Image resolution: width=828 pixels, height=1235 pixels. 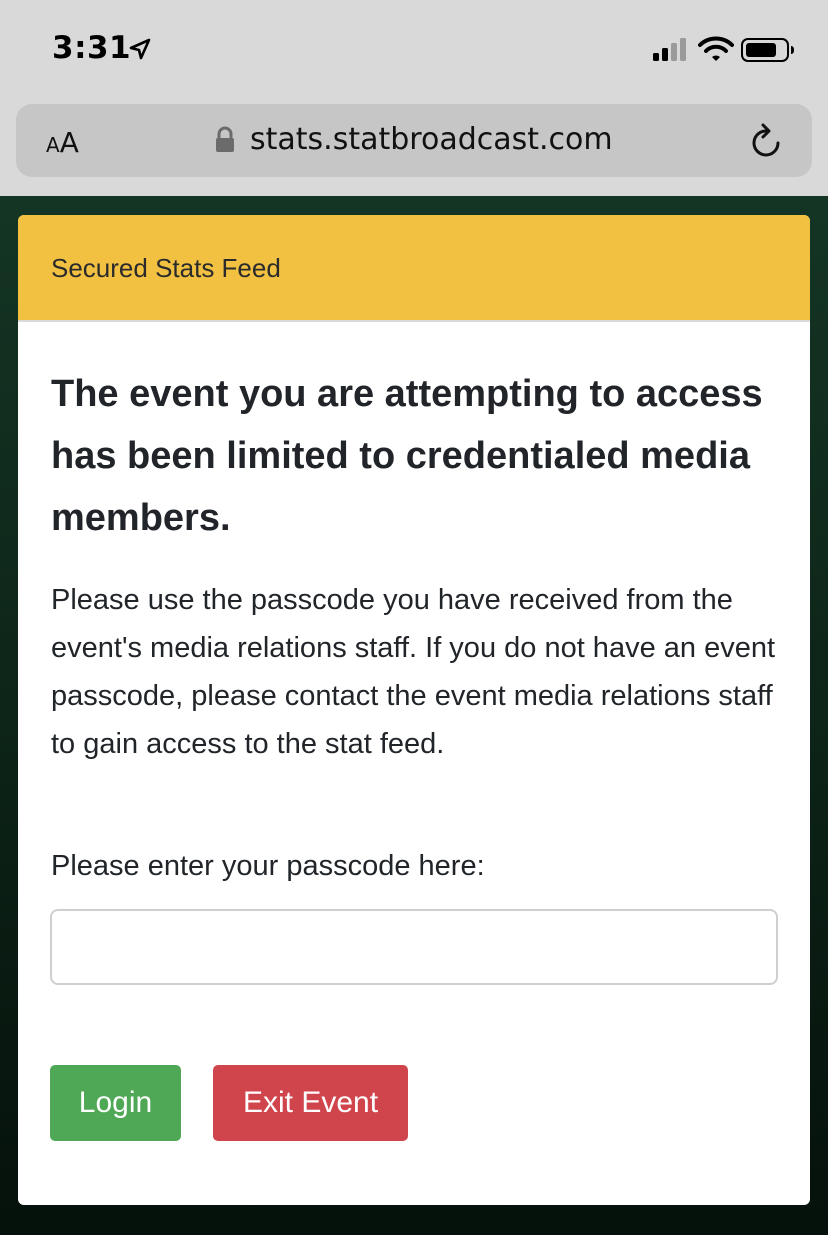 I want to click on passcode-input, so click(x=414, y=947).